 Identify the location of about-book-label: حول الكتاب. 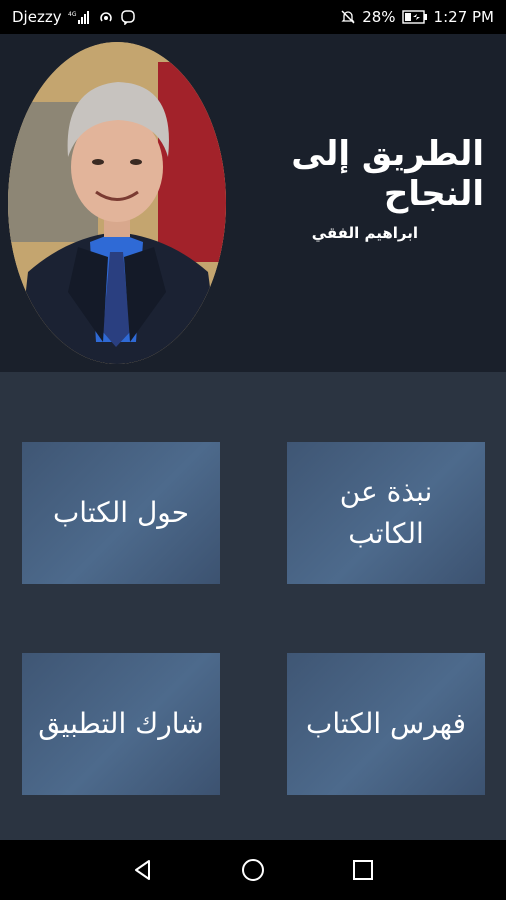
(121, 512).